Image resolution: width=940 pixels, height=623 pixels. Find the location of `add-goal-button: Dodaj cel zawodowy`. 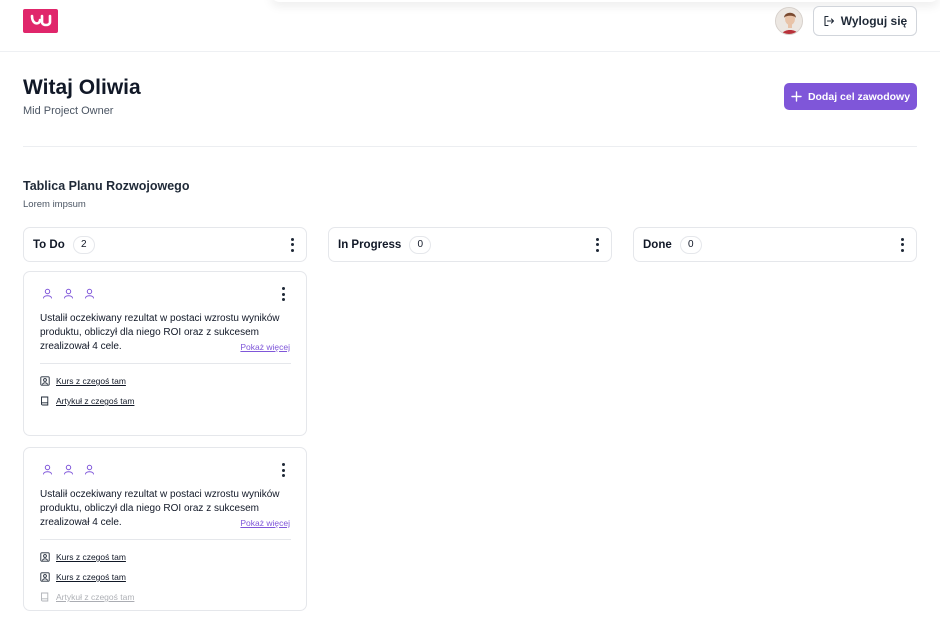

add-goal-button: Dodaj cel zawodowy is located at coordinates (850, 96).